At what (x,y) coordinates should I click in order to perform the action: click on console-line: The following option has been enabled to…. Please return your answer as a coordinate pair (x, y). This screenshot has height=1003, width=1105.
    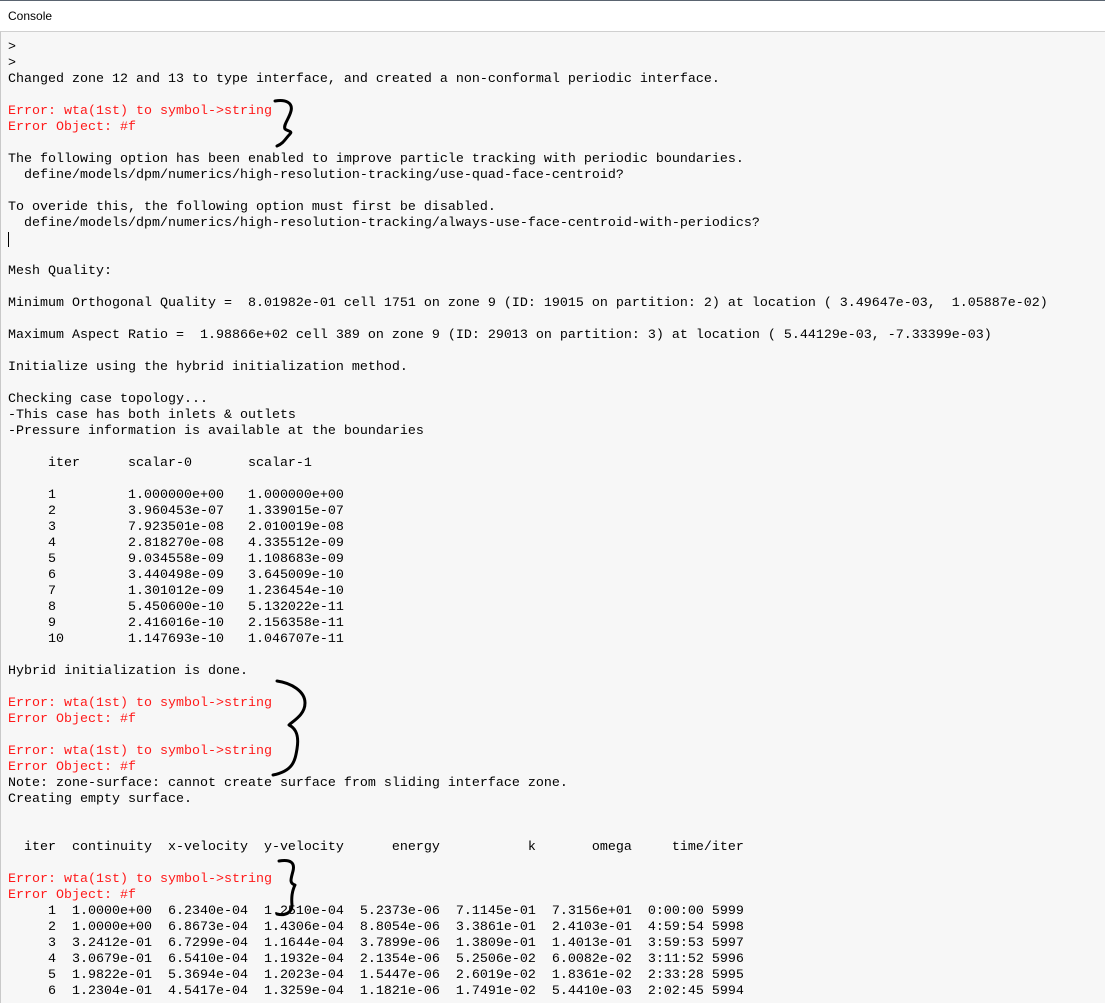
    Looking at the image, I should click on (376, 159).